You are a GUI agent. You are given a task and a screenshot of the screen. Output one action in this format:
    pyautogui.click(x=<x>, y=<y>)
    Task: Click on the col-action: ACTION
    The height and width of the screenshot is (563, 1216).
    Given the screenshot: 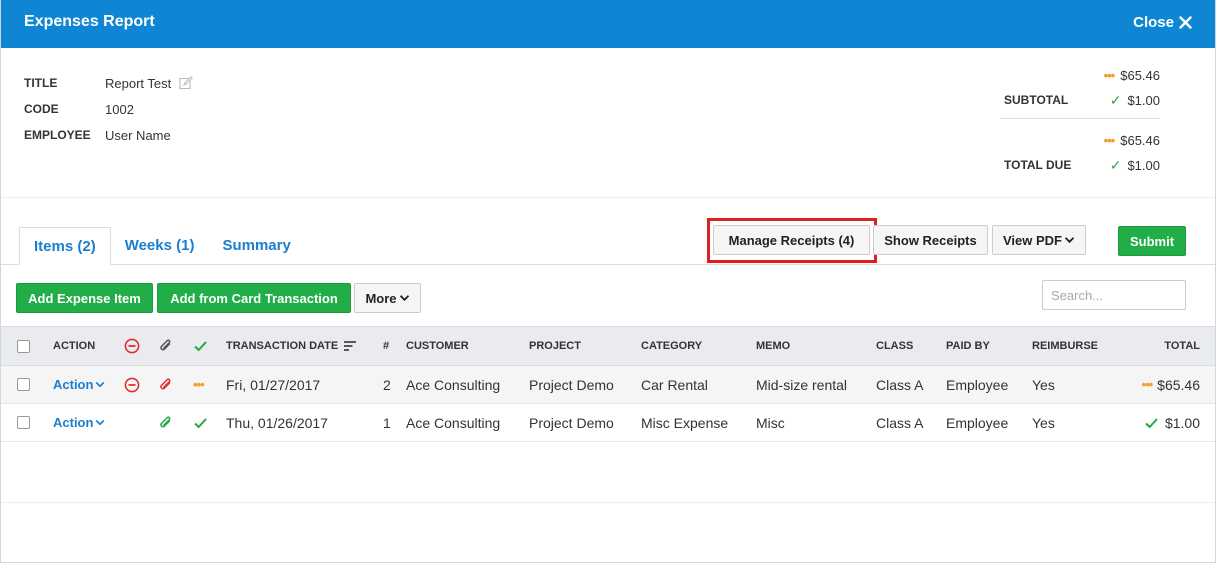 What is the action you would take?
    pyautogui.click(x=74, y=346)
    